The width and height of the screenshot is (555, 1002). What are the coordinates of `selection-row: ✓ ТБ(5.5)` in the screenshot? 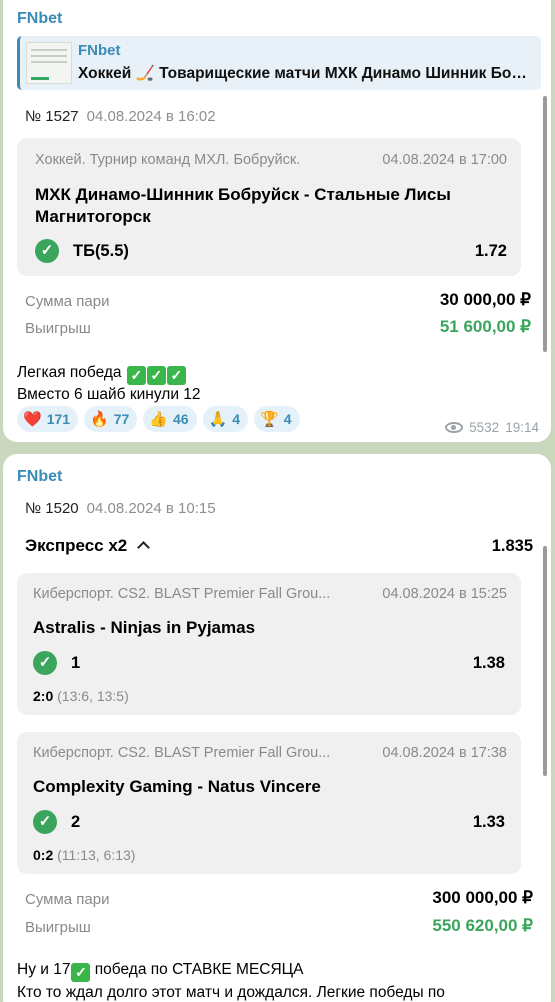 It's located at (82, 251).